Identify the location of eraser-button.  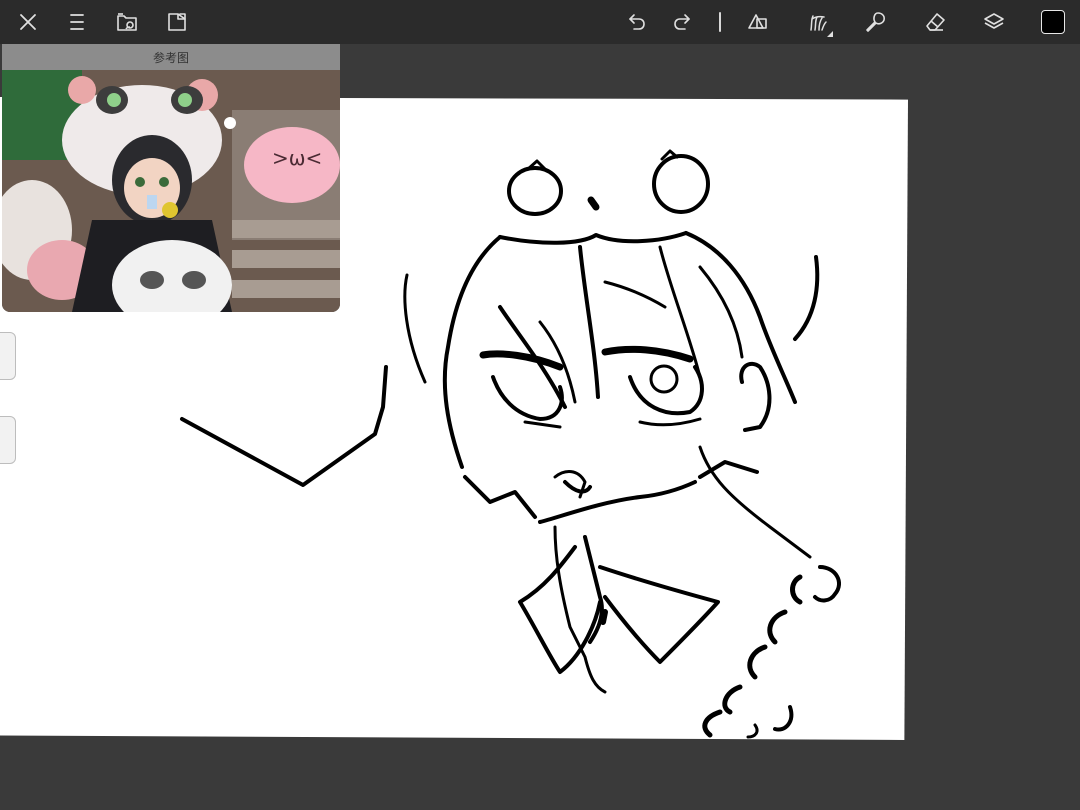
(935, 22).